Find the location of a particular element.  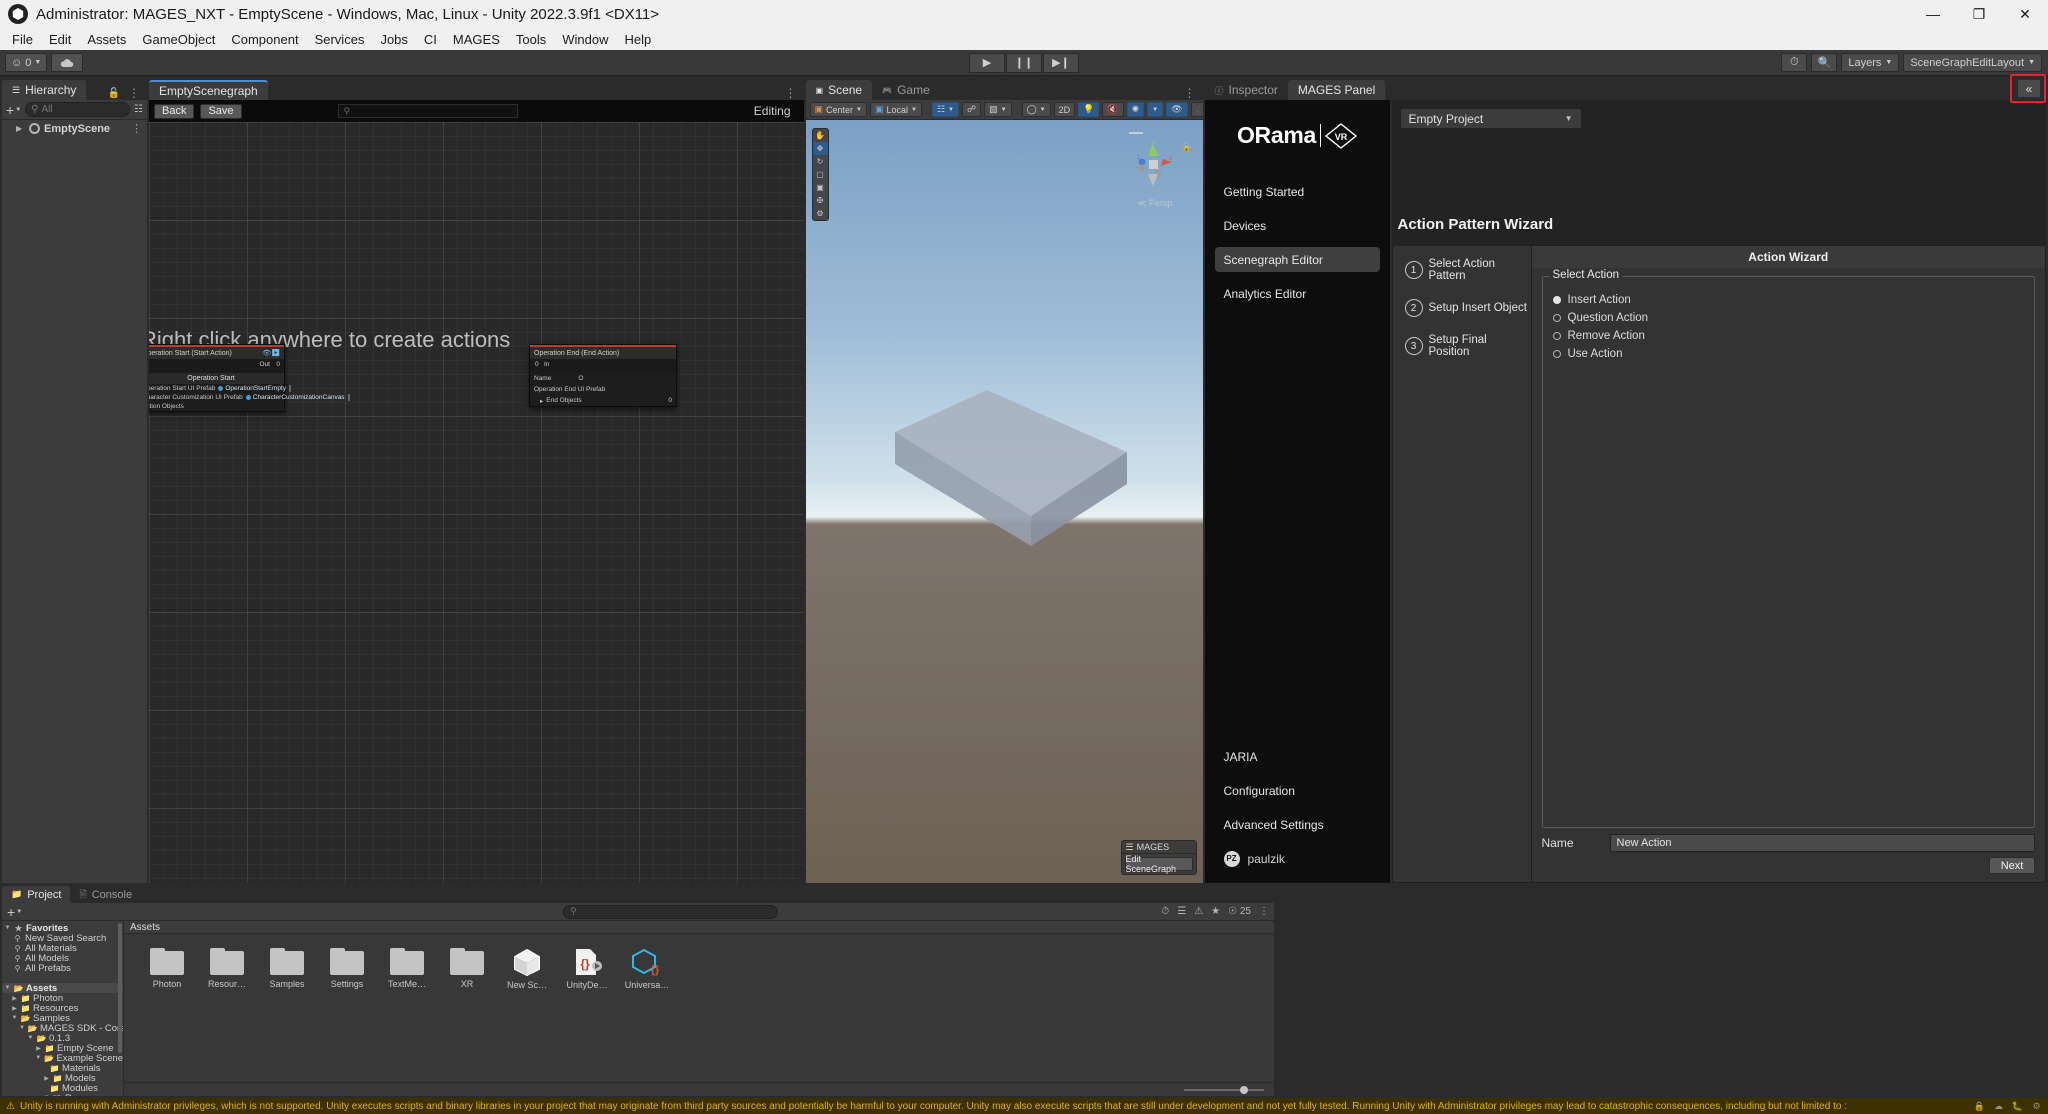

scale-tool-icon: ▢ is located at coordinates (820, 174).